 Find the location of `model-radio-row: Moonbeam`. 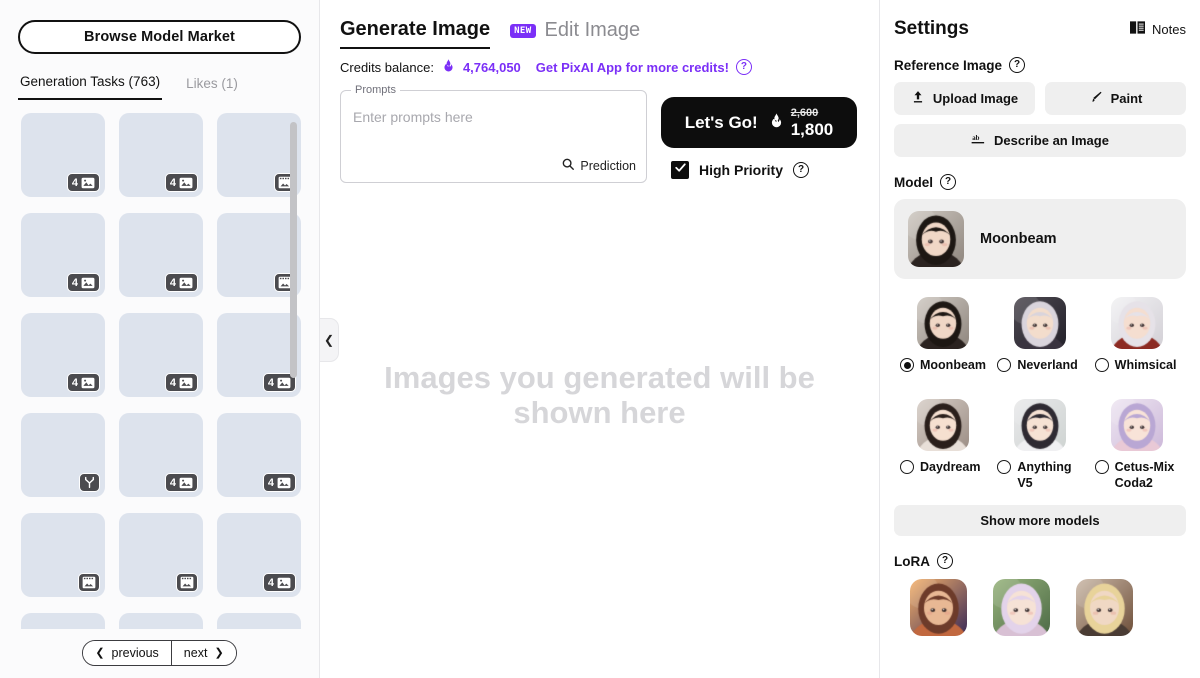

model-radio-row: Moonbeam is located at coordinates (942, 365).